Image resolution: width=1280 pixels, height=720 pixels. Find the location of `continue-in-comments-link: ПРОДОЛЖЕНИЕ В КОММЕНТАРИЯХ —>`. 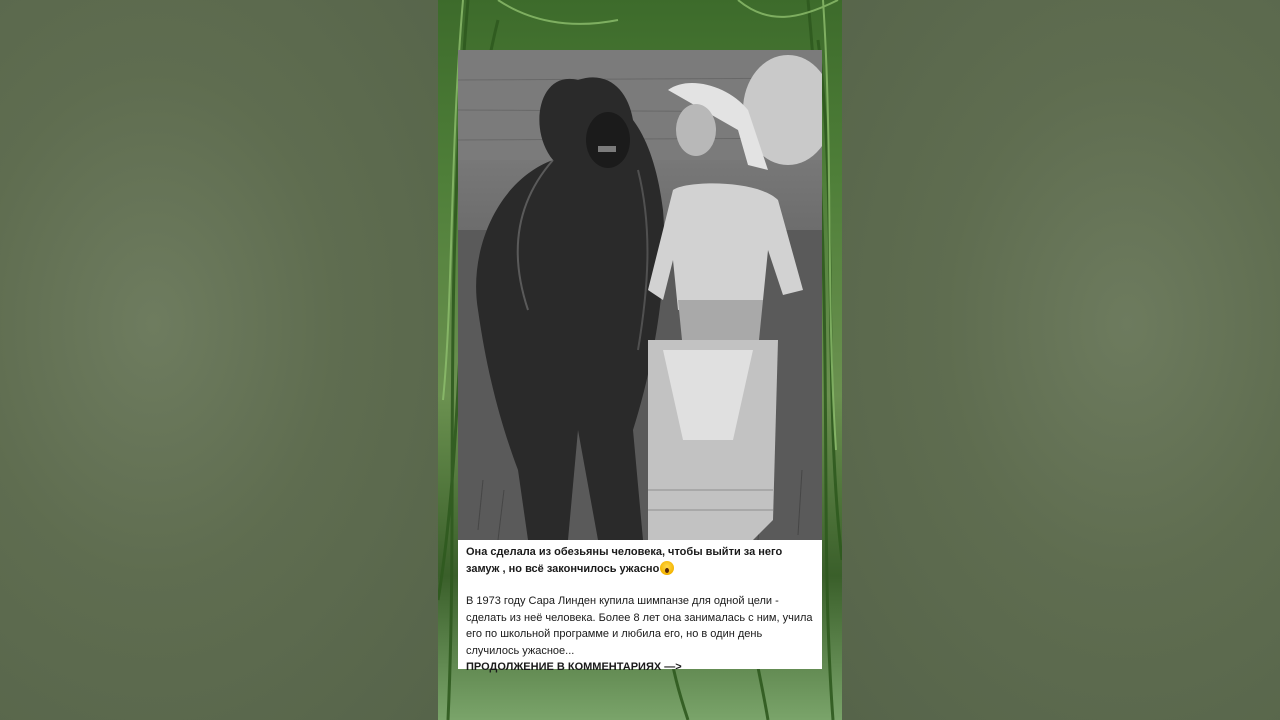

continue-in-comments-link: ПРОДОЛЖЕНИЕ В КОММЕНТАРИЯХ —> is located at coordinates (641, 667).